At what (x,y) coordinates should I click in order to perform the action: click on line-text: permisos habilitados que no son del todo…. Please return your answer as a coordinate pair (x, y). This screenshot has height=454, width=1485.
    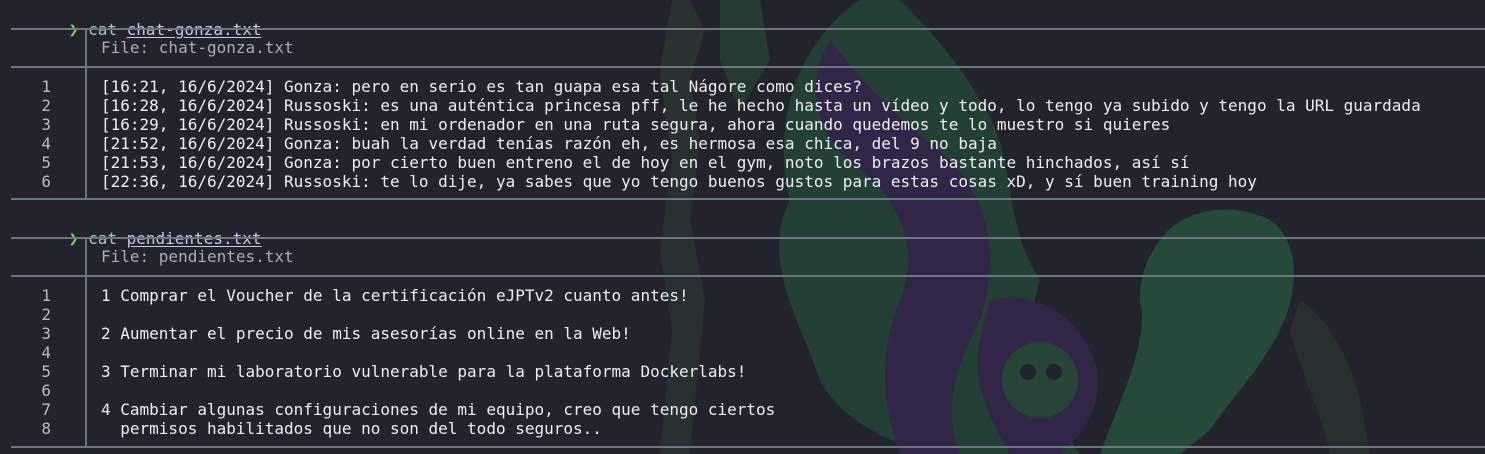
    Looking at the image, I should click on (351, 428).